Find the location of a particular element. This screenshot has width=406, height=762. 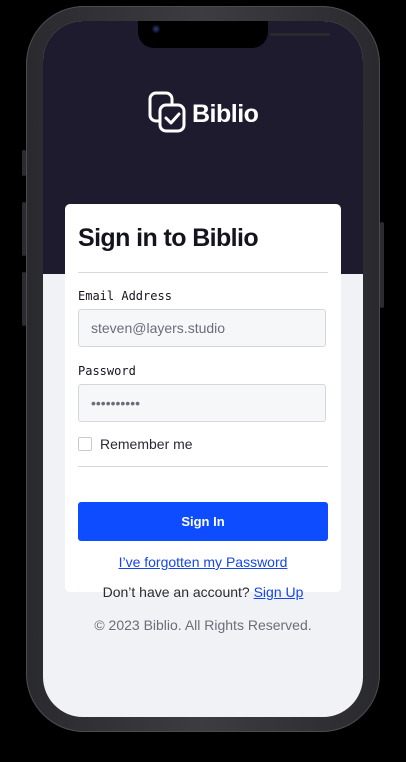

form-divider is located at coordinates (203, 466).